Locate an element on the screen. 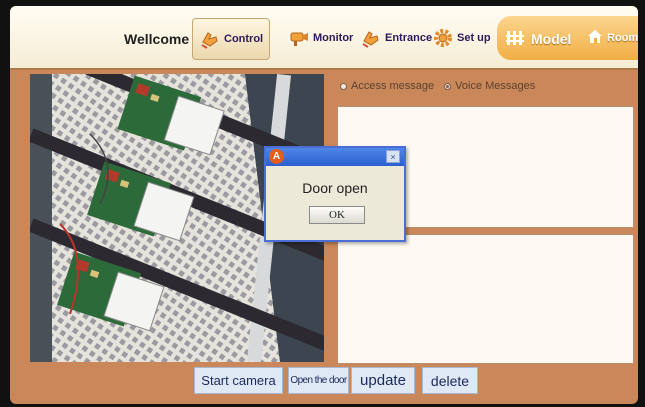 The width and height of the screenshot is (645, 407). alert-icon: A is located at coordinates (276, 156).